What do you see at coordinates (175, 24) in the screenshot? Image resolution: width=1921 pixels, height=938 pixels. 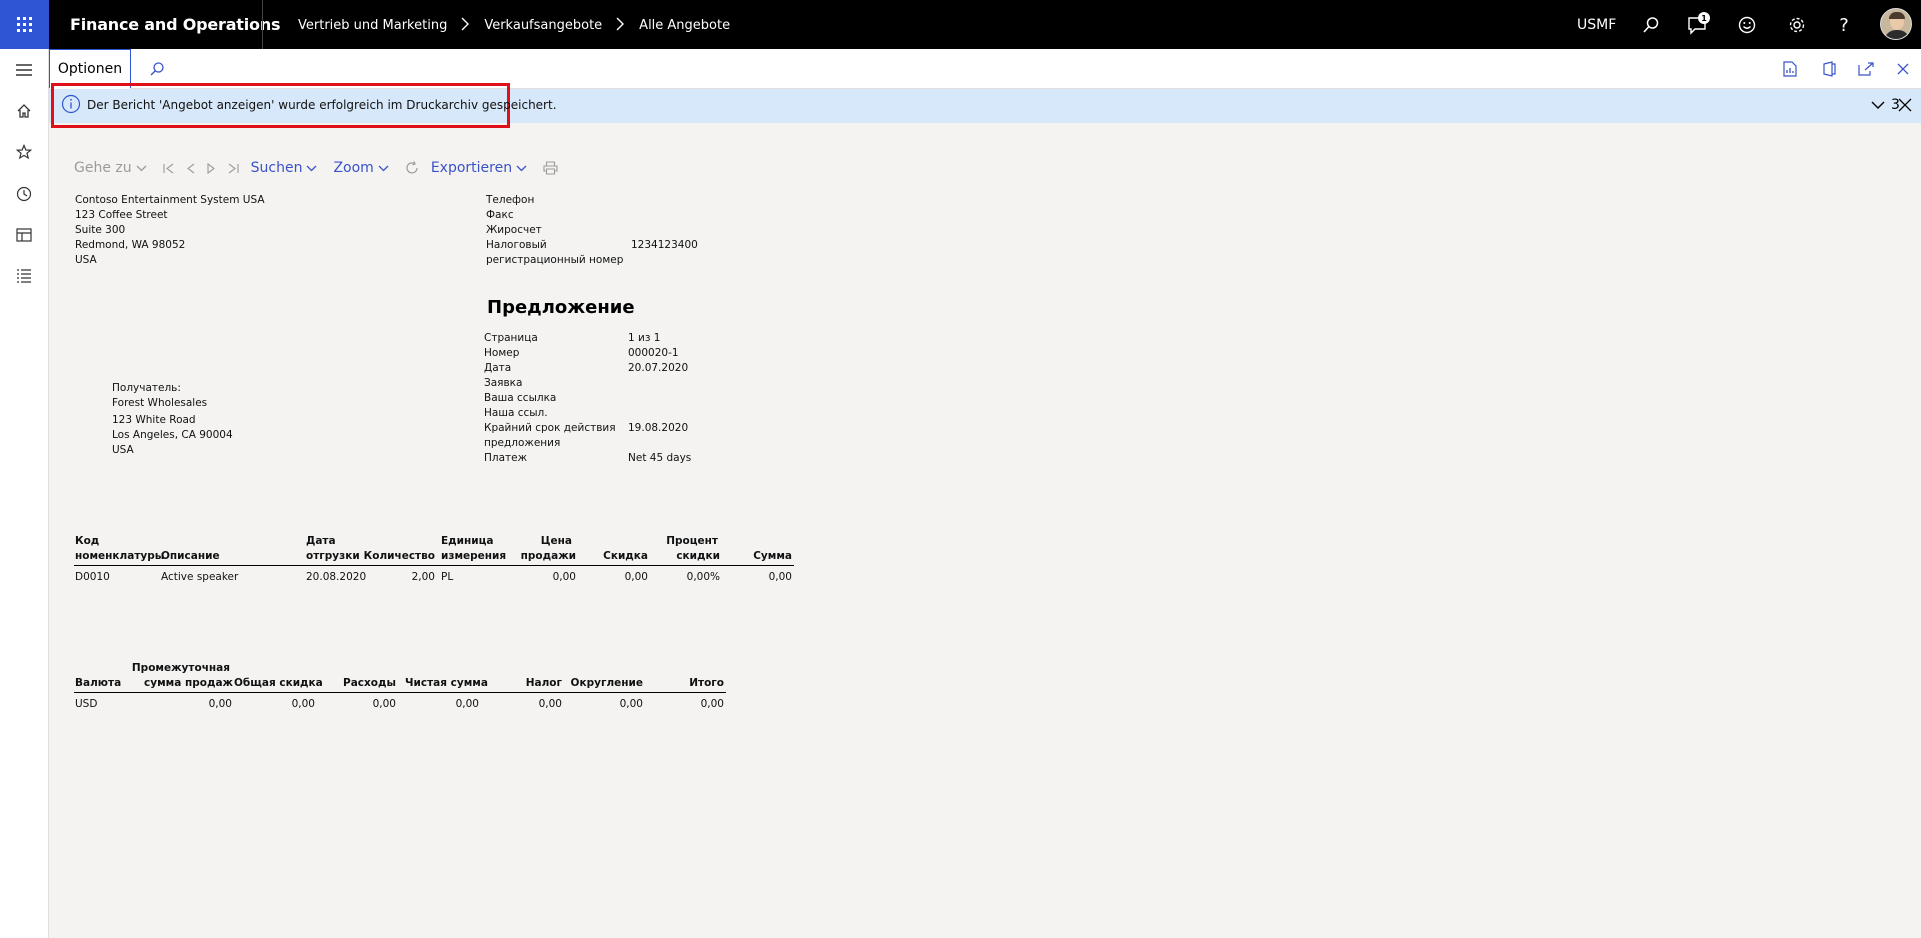 I see `app-title: Finance and Operations` at bounding box center [175, 24].